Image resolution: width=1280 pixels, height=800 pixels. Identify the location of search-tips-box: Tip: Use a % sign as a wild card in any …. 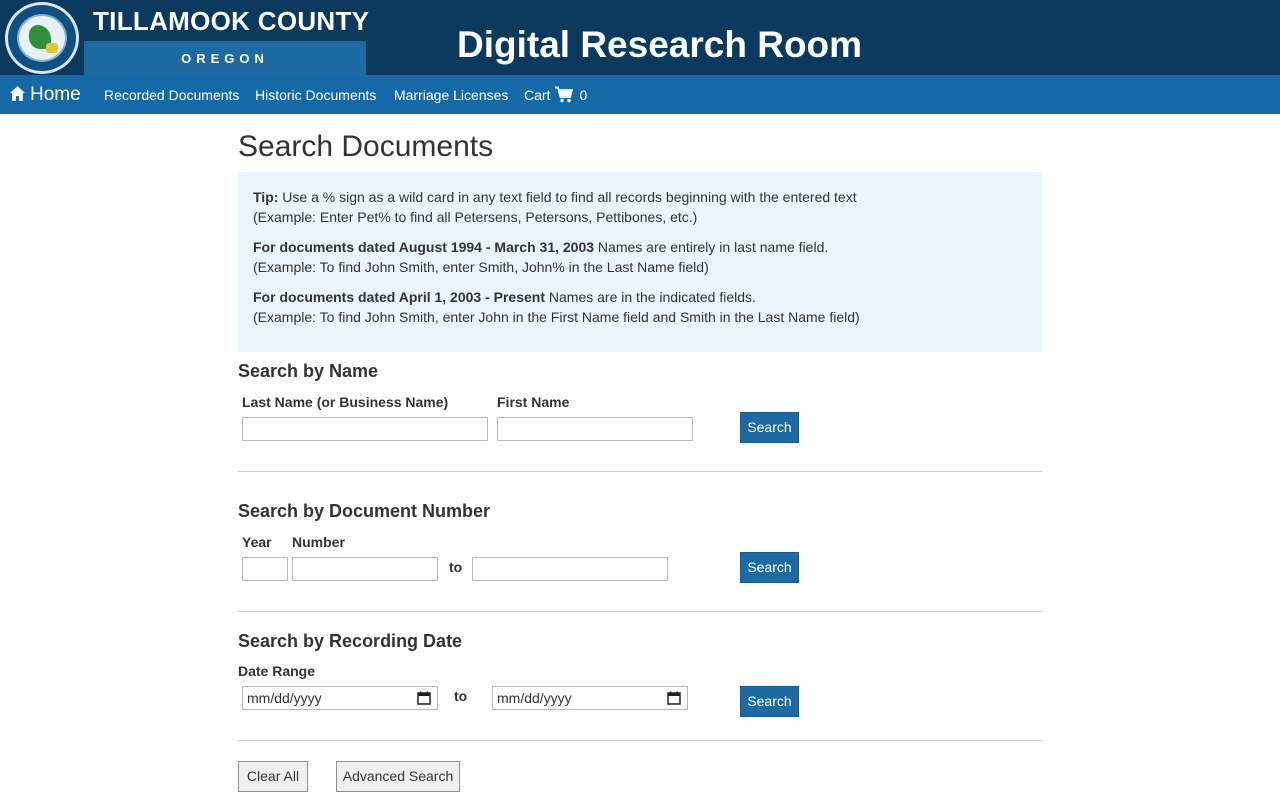
(640, 262).